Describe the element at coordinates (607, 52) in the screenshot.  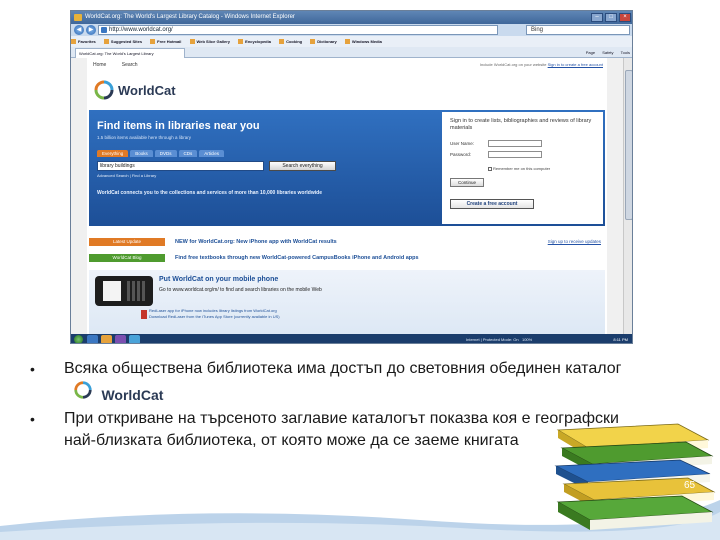
I see `safety-menu: Safety` at that location.